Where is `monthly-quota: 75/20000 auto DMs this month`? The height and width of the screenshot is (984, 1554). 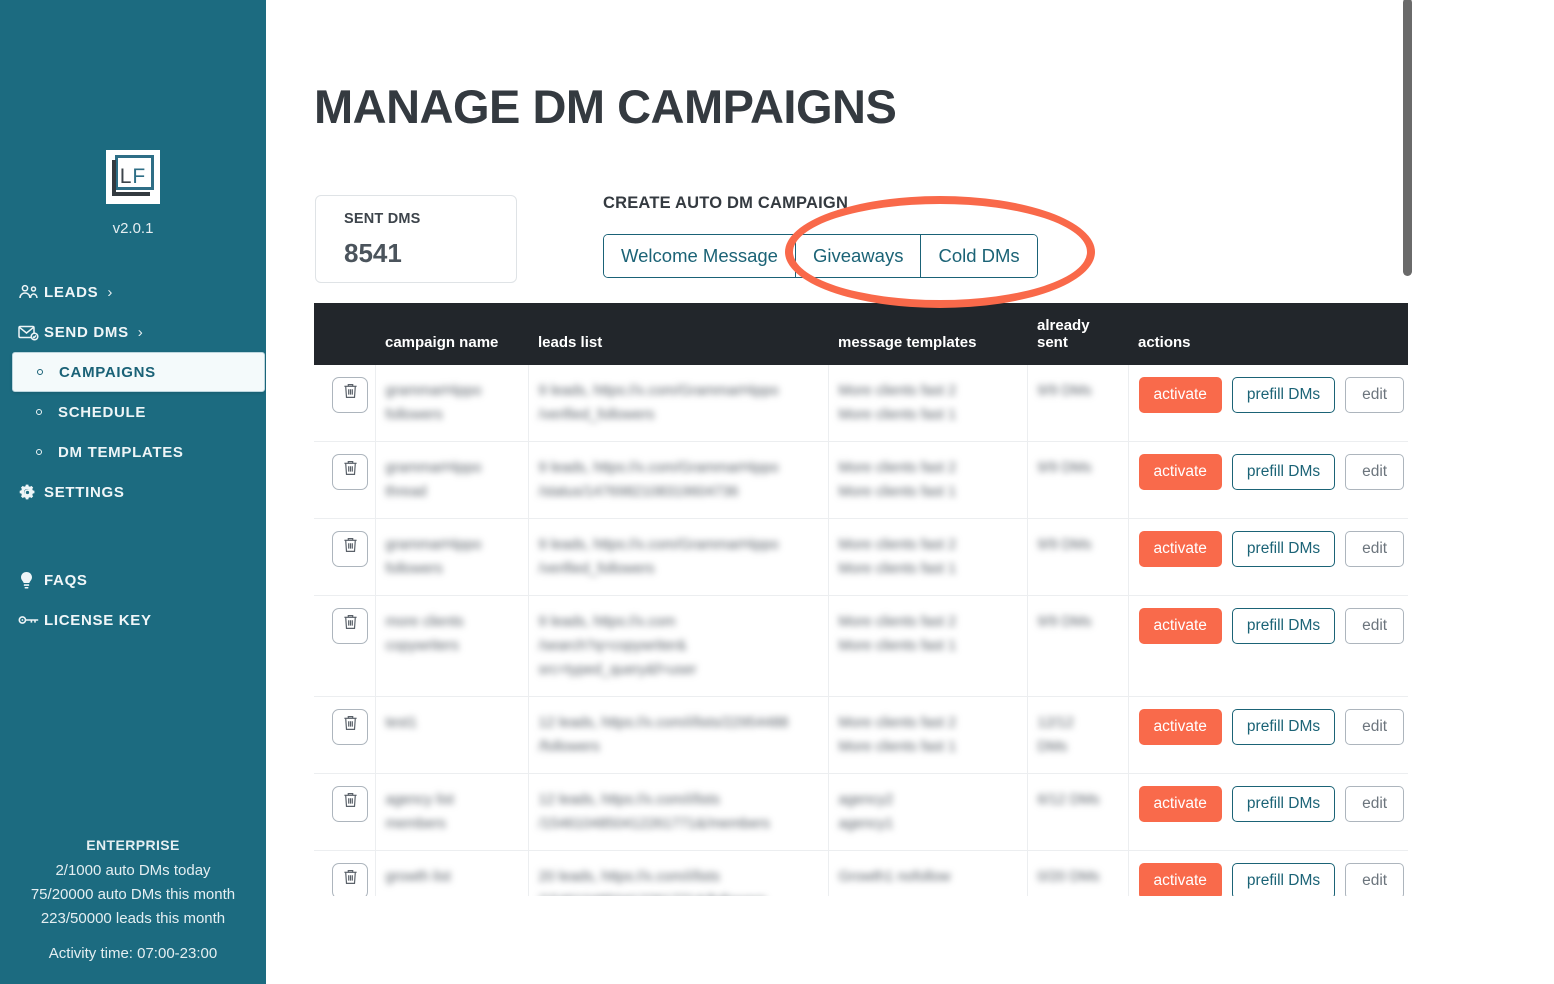
monthly-quota: 75/20000 auto DMs this month is located at coordinates (133, 894).